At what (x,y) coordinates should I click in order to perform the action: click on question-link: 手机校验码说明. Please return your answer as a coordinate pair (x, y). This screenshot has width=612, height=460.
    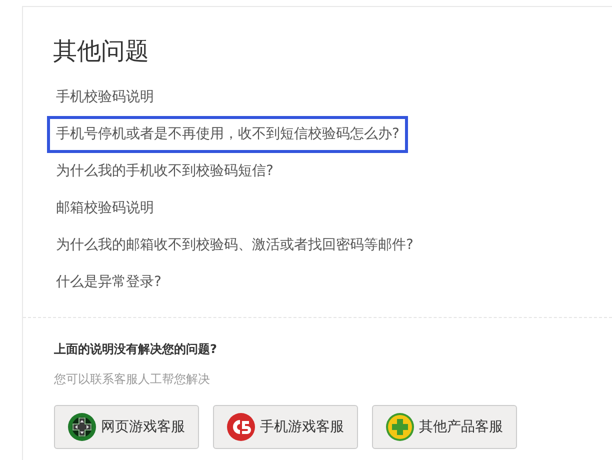
    Looking at the image, I should click on (105, 97).